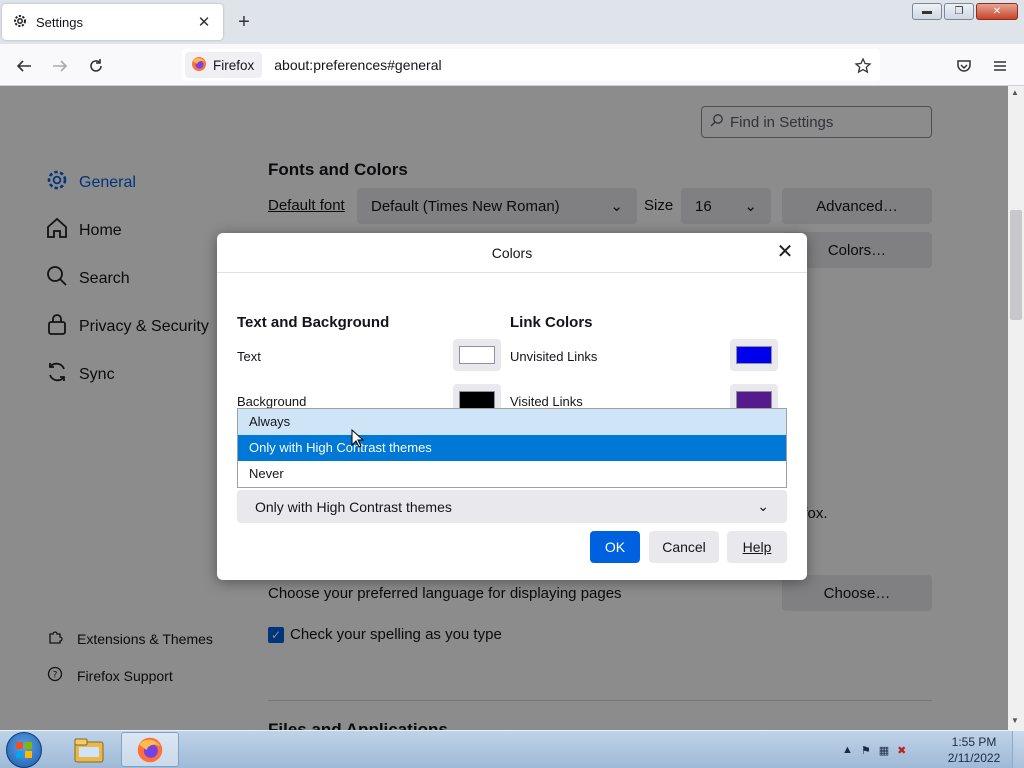  I want to click on override-option: Only with High Contrast themes, so click(512, 448).